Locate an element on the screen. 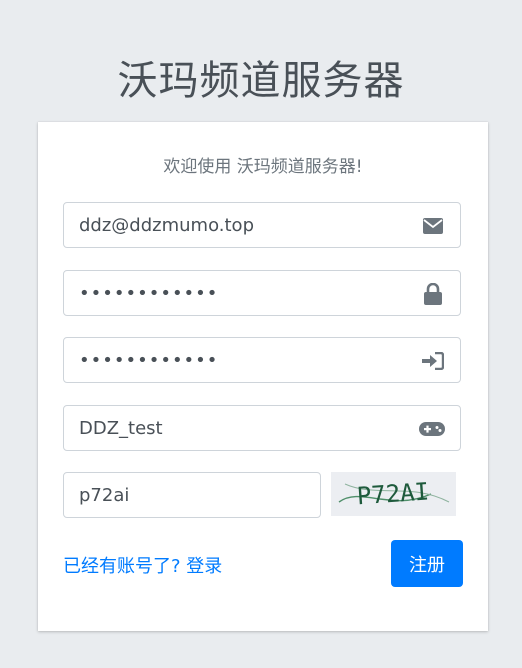  captcha-field-group is located at coordinates (192, 495).